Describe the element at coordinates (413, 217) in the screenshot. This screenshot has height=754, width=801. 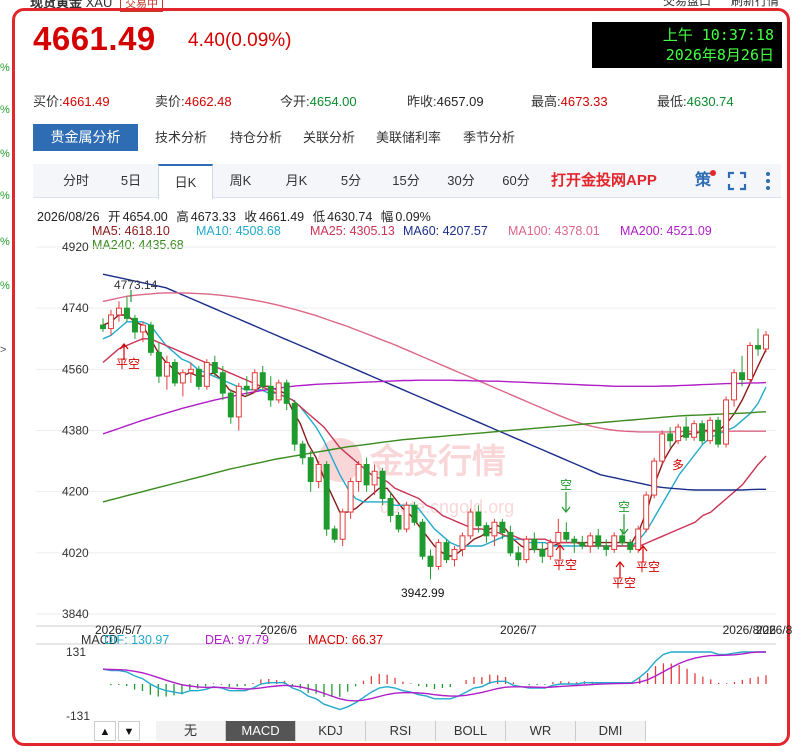
I see `ohlc-amp: 0.09%` at that location.